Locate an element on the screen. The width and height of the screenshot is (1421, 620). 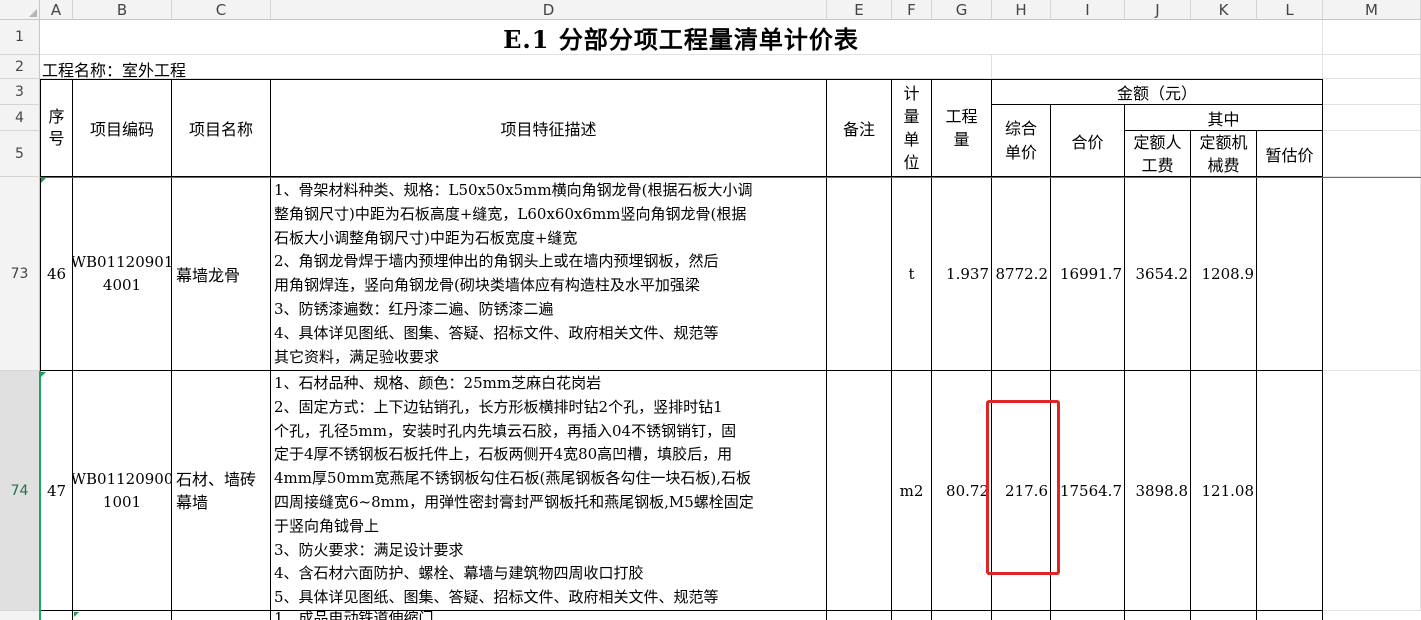
item-machine: 121.08 is located at coordinates (1224, 491).